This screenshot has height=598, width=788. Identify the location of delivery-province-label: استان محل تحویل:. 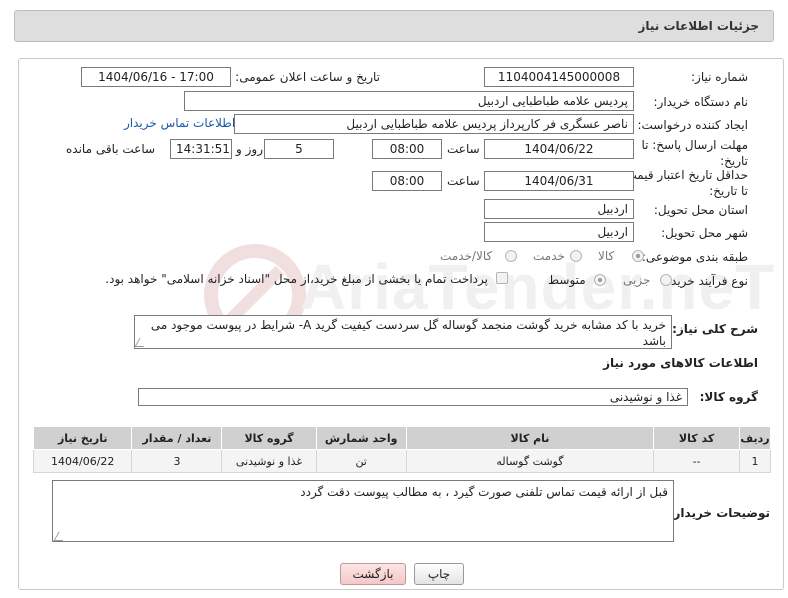
(700, 210).